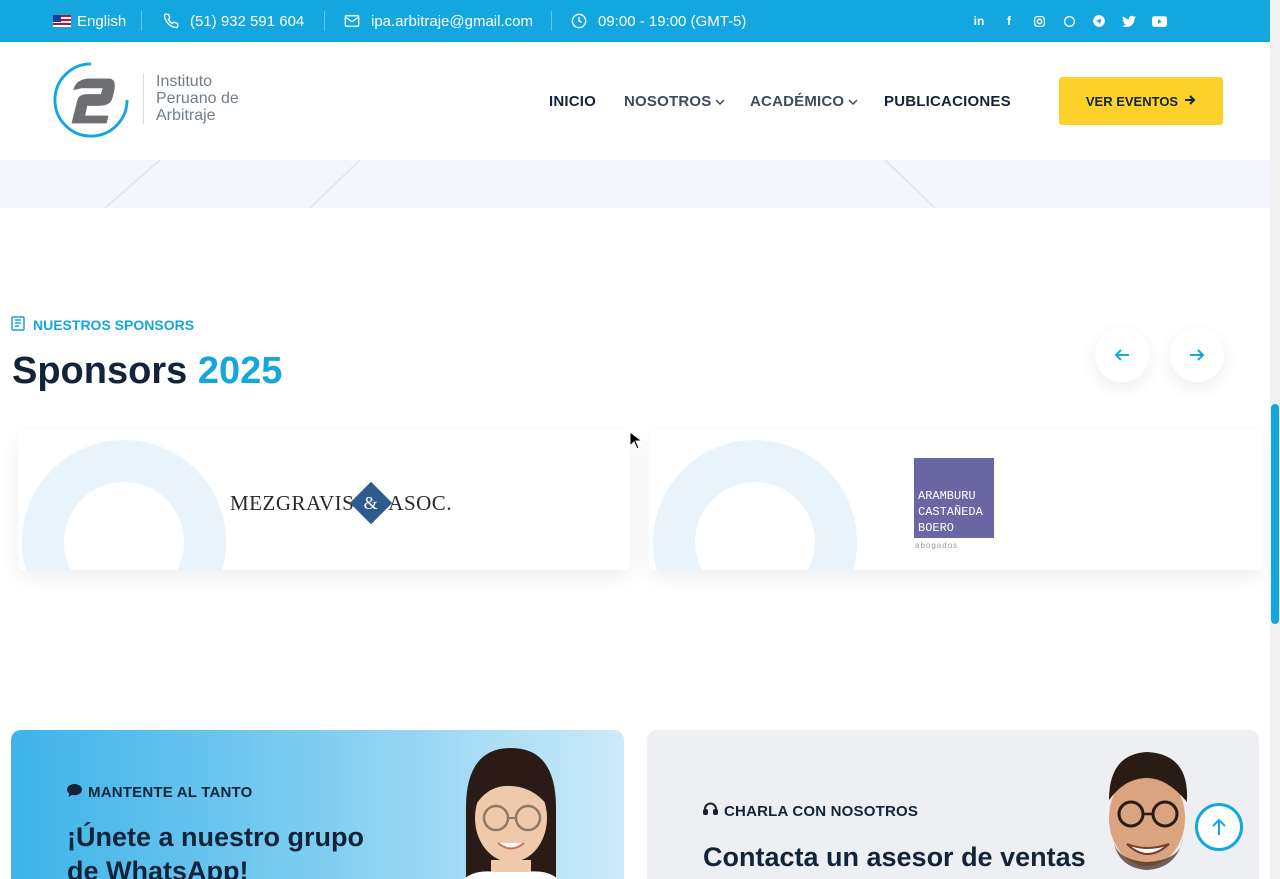 This screenshot has height=879, width=1280. I want to click on aramburu-line-3: BOERO, so click(936, 528).